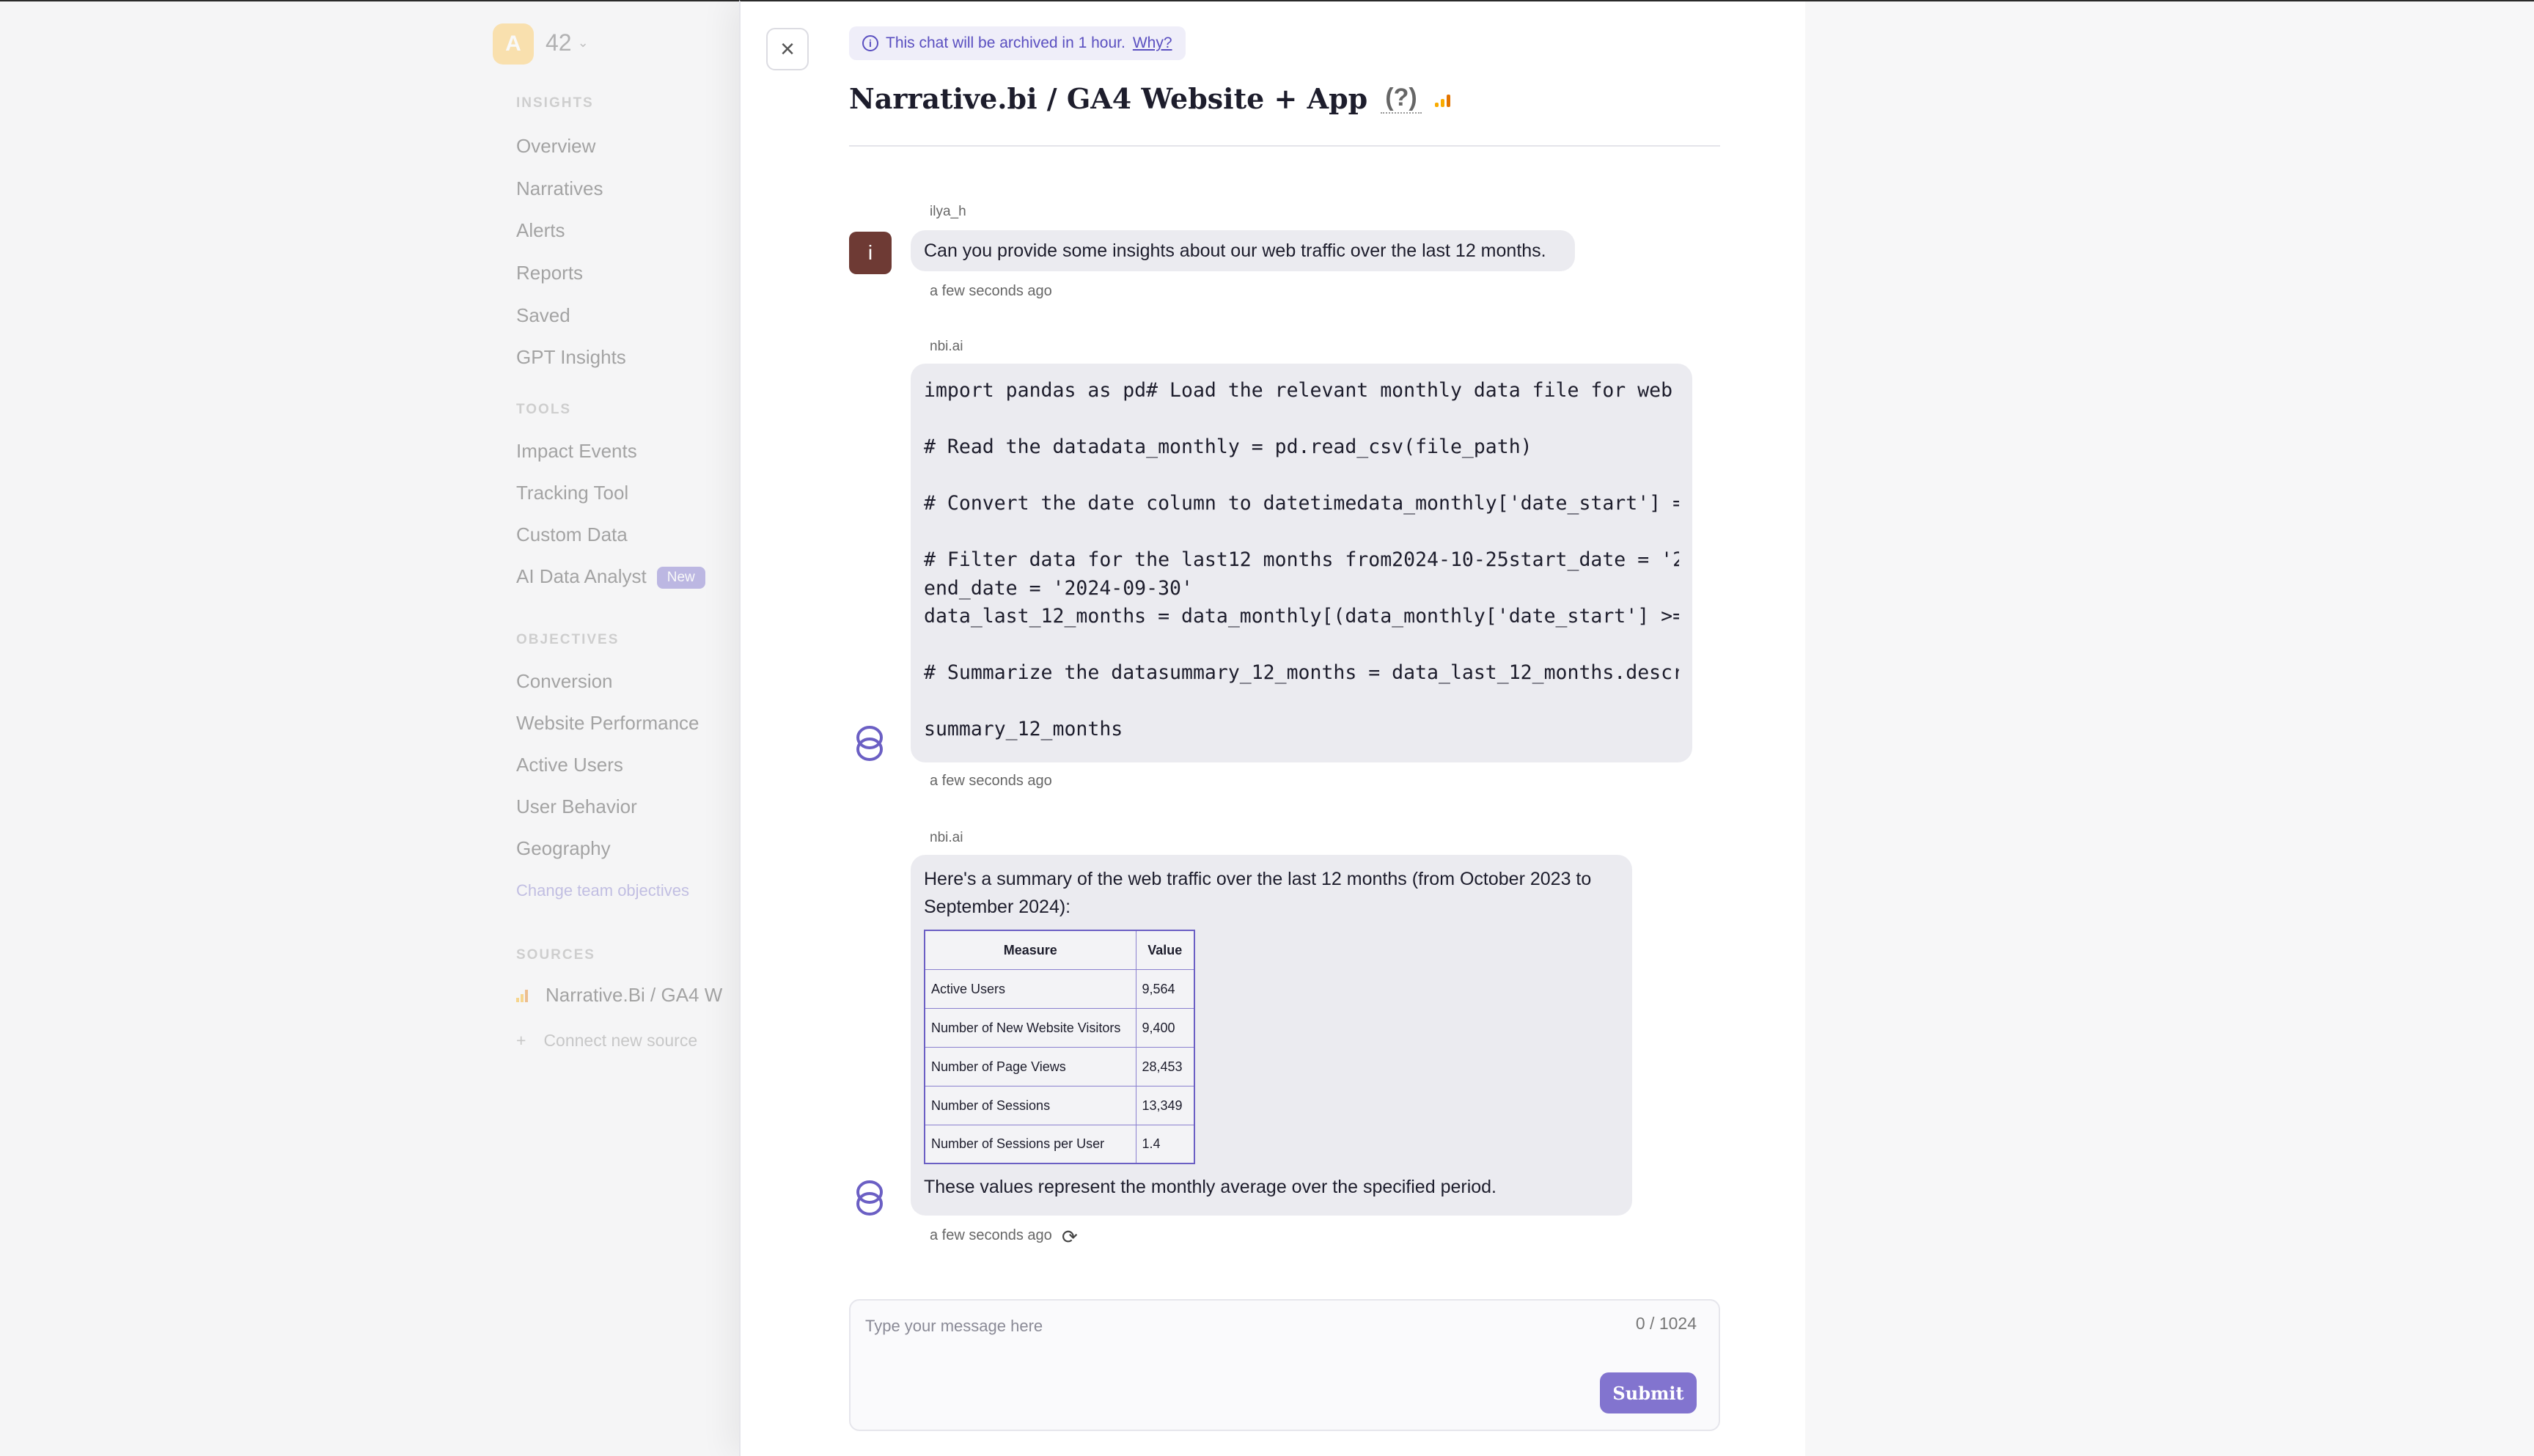 The width and height of the screenshot is (2534, 1456). What do you see at coordinates (1666, 1323) in the screenshot?
I see `char-counter: 0 / 1024` at bounding box center [1666, 1323].